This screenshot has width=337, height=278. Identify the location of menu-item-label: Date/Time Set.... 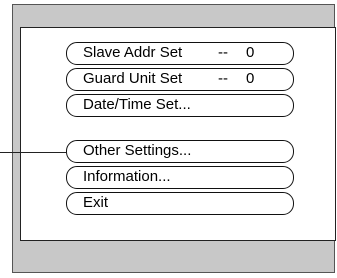
(137, 104).